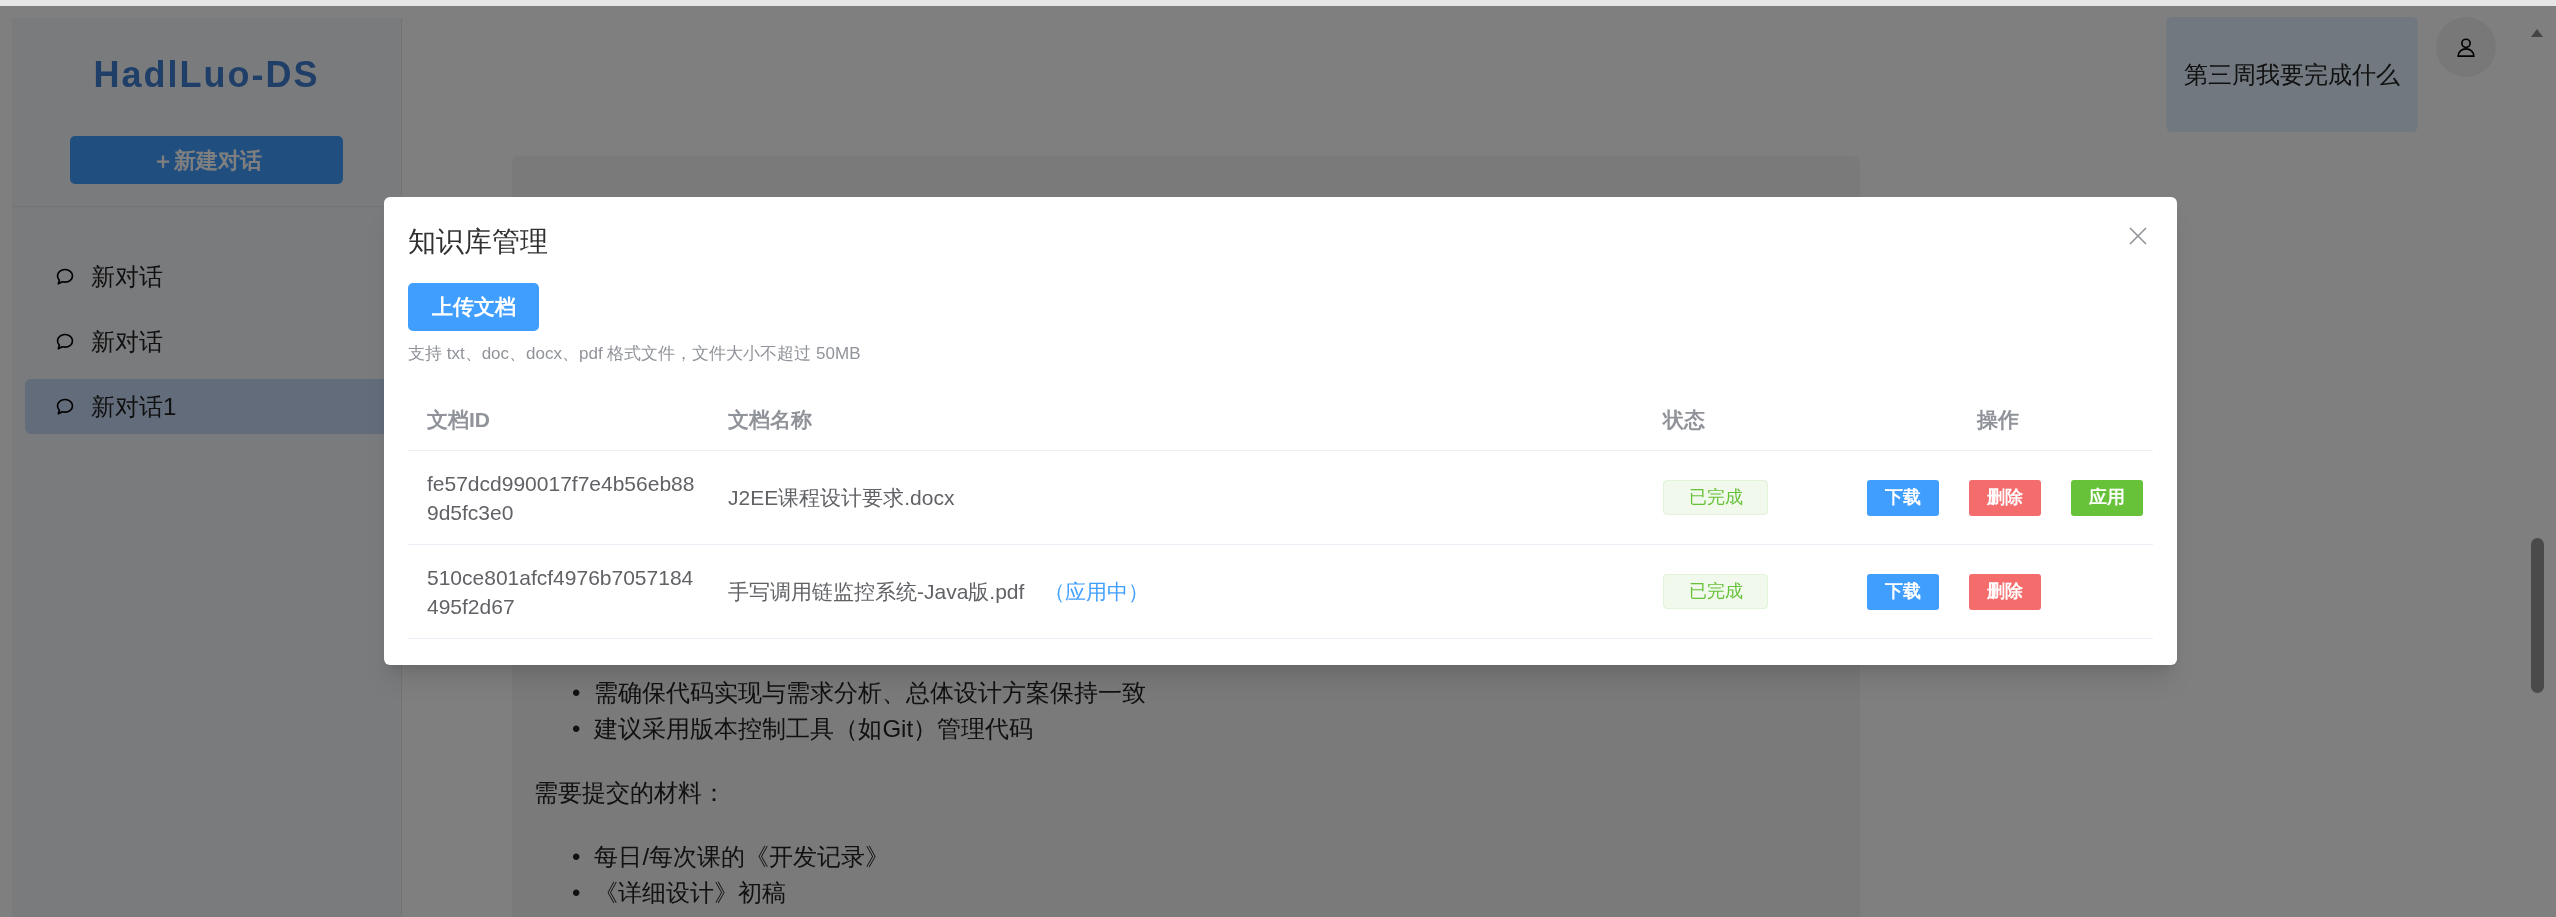 This screenshot has width=2556, height=917. I want to click on column-header: 文档ID, so click(458, 419).